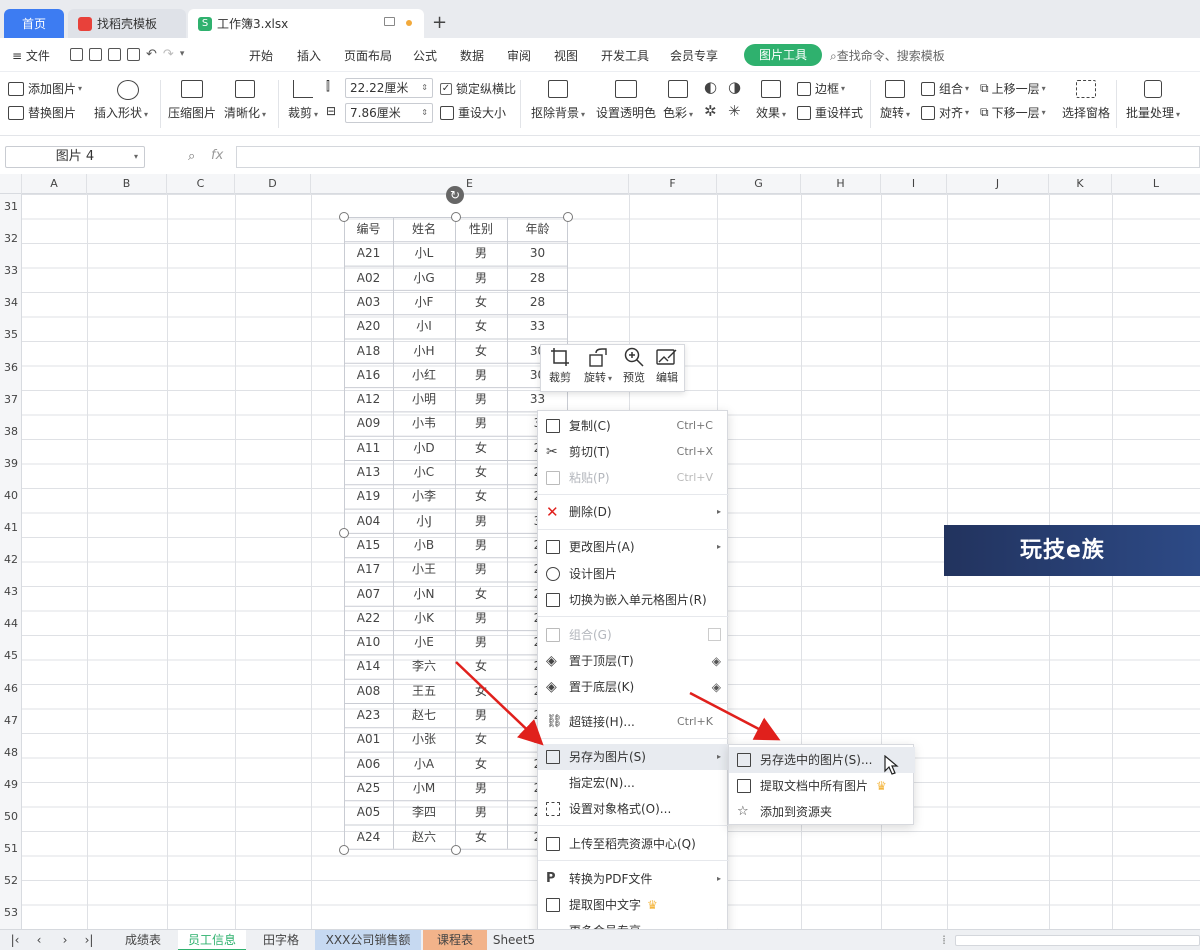 This screenshot has width=1200, height=950. I want to click on next-sheet-icon: ›, so click(65, 940).